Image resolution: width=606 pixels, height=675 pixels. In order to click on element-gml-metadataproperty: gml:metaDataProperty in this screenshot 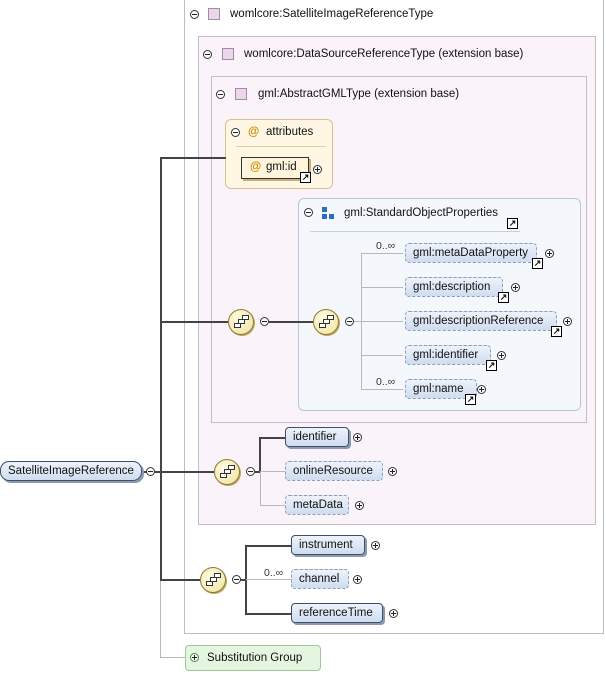, I will do `click(471, 253)`.